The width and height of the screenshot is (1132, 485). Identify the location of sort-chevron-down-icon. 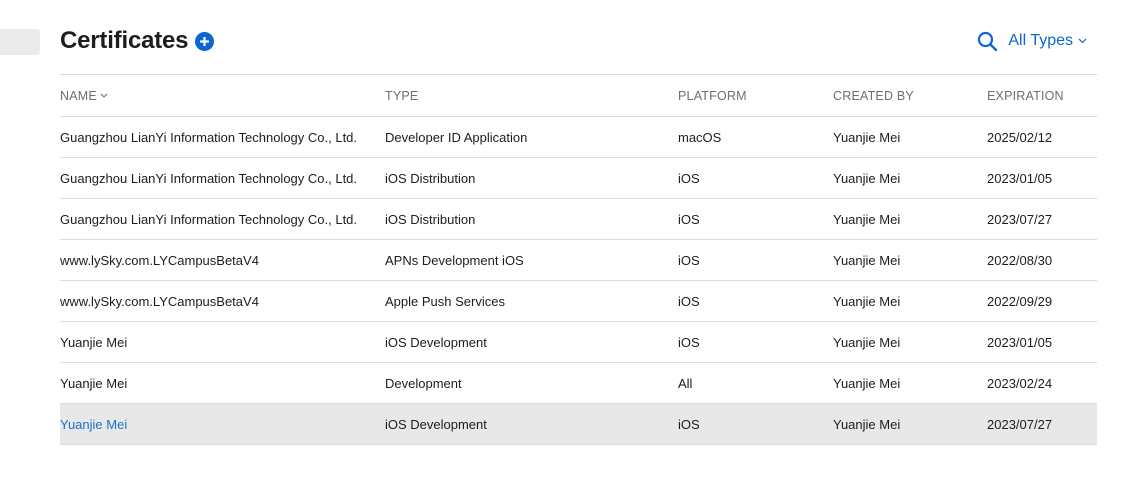
(104, 95).